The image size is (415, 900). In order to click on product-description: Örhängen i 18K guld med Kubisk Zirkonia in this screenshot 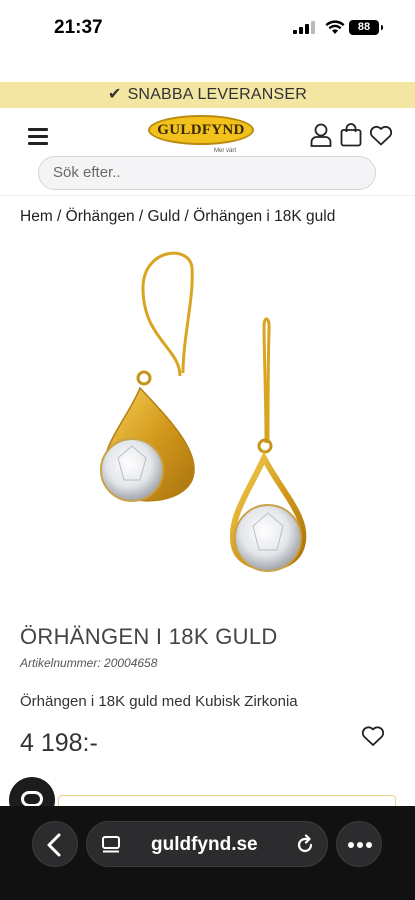, I will do `click(159, 701)`.